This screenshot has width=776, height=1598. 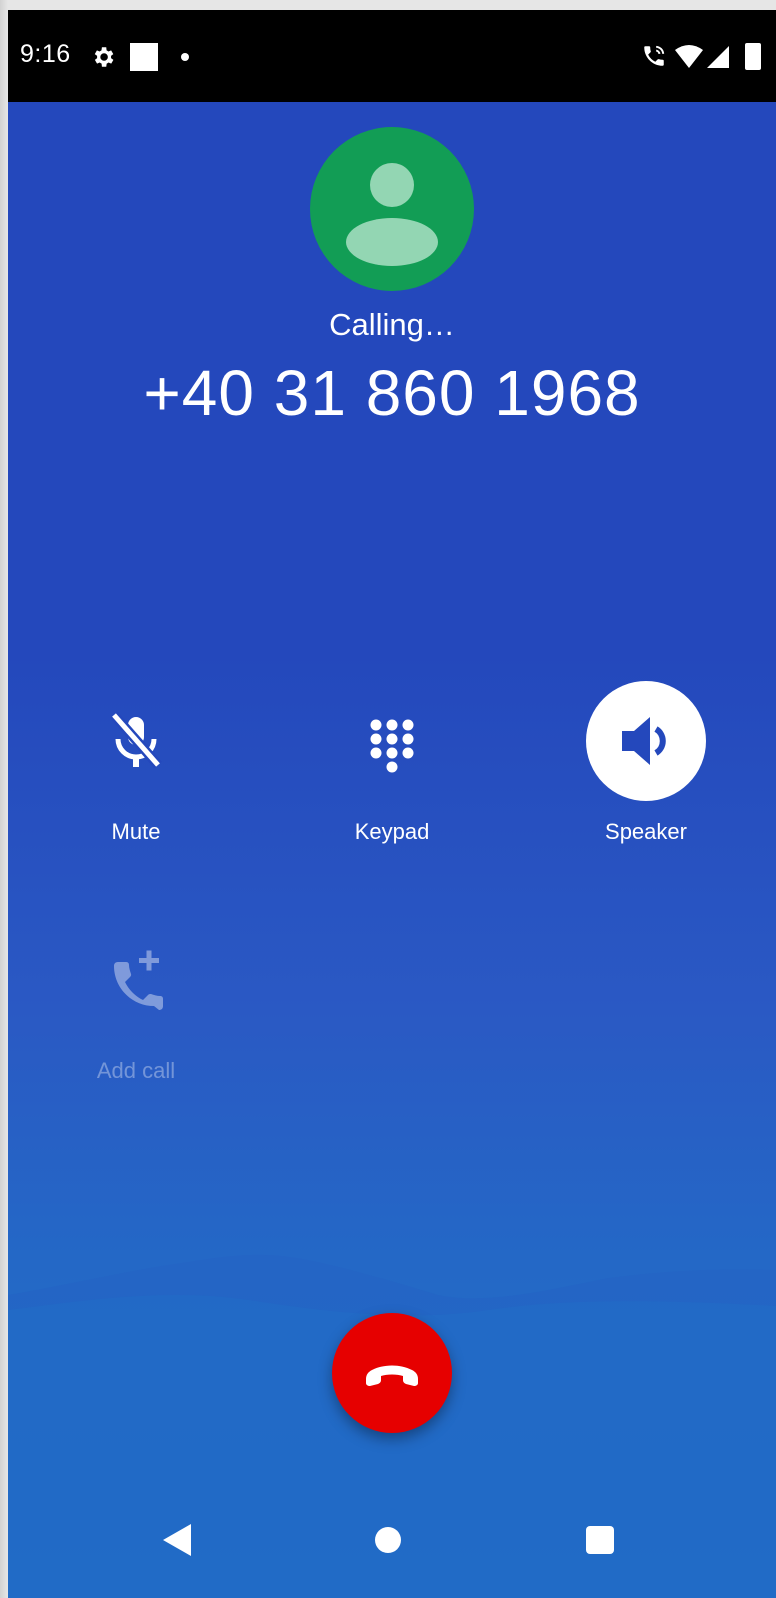 I want to click on speaker-label: Speaker, so click(x=646, y=831).